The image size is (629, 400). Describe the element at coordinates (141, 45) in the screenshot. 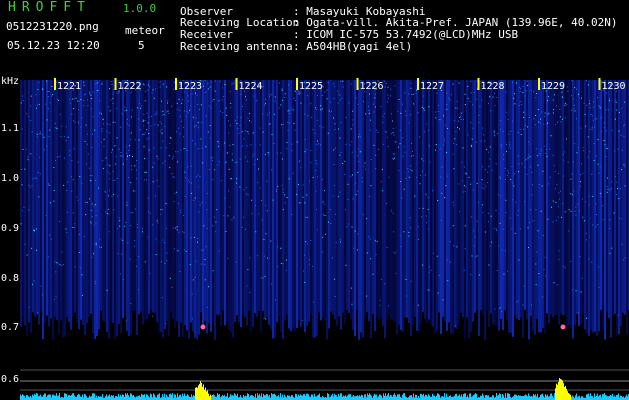

I see `meteor-count: 5` at that location.